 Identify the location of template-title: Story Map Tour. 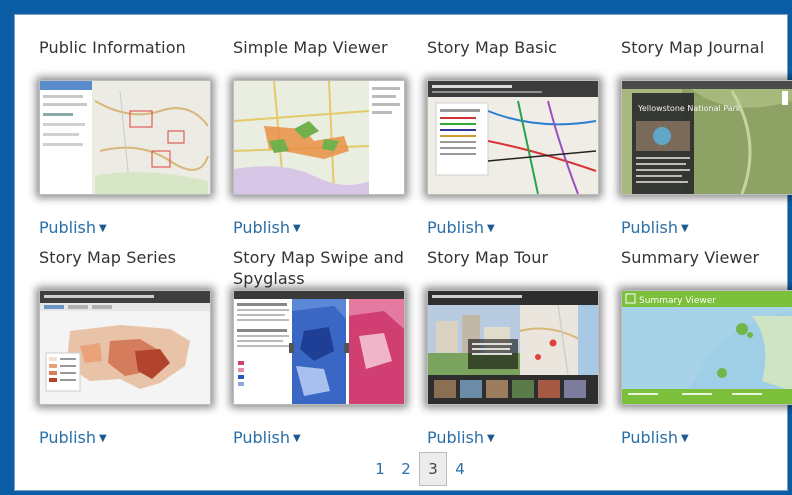
(488, 257).